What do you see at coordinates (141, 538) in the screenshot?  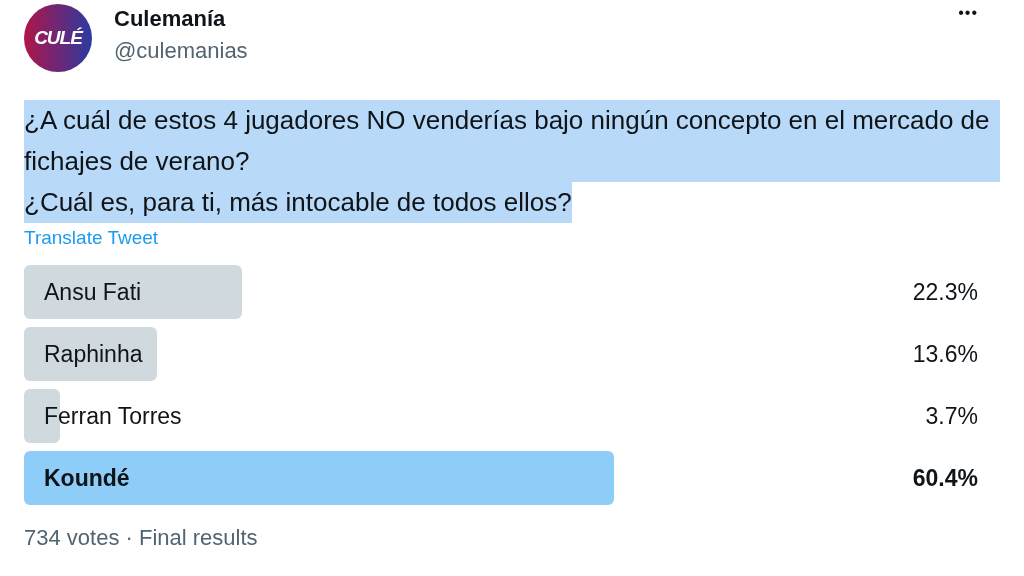 I see `poll-summary: 734 votes · Final results` at bounding box center [141, 538].